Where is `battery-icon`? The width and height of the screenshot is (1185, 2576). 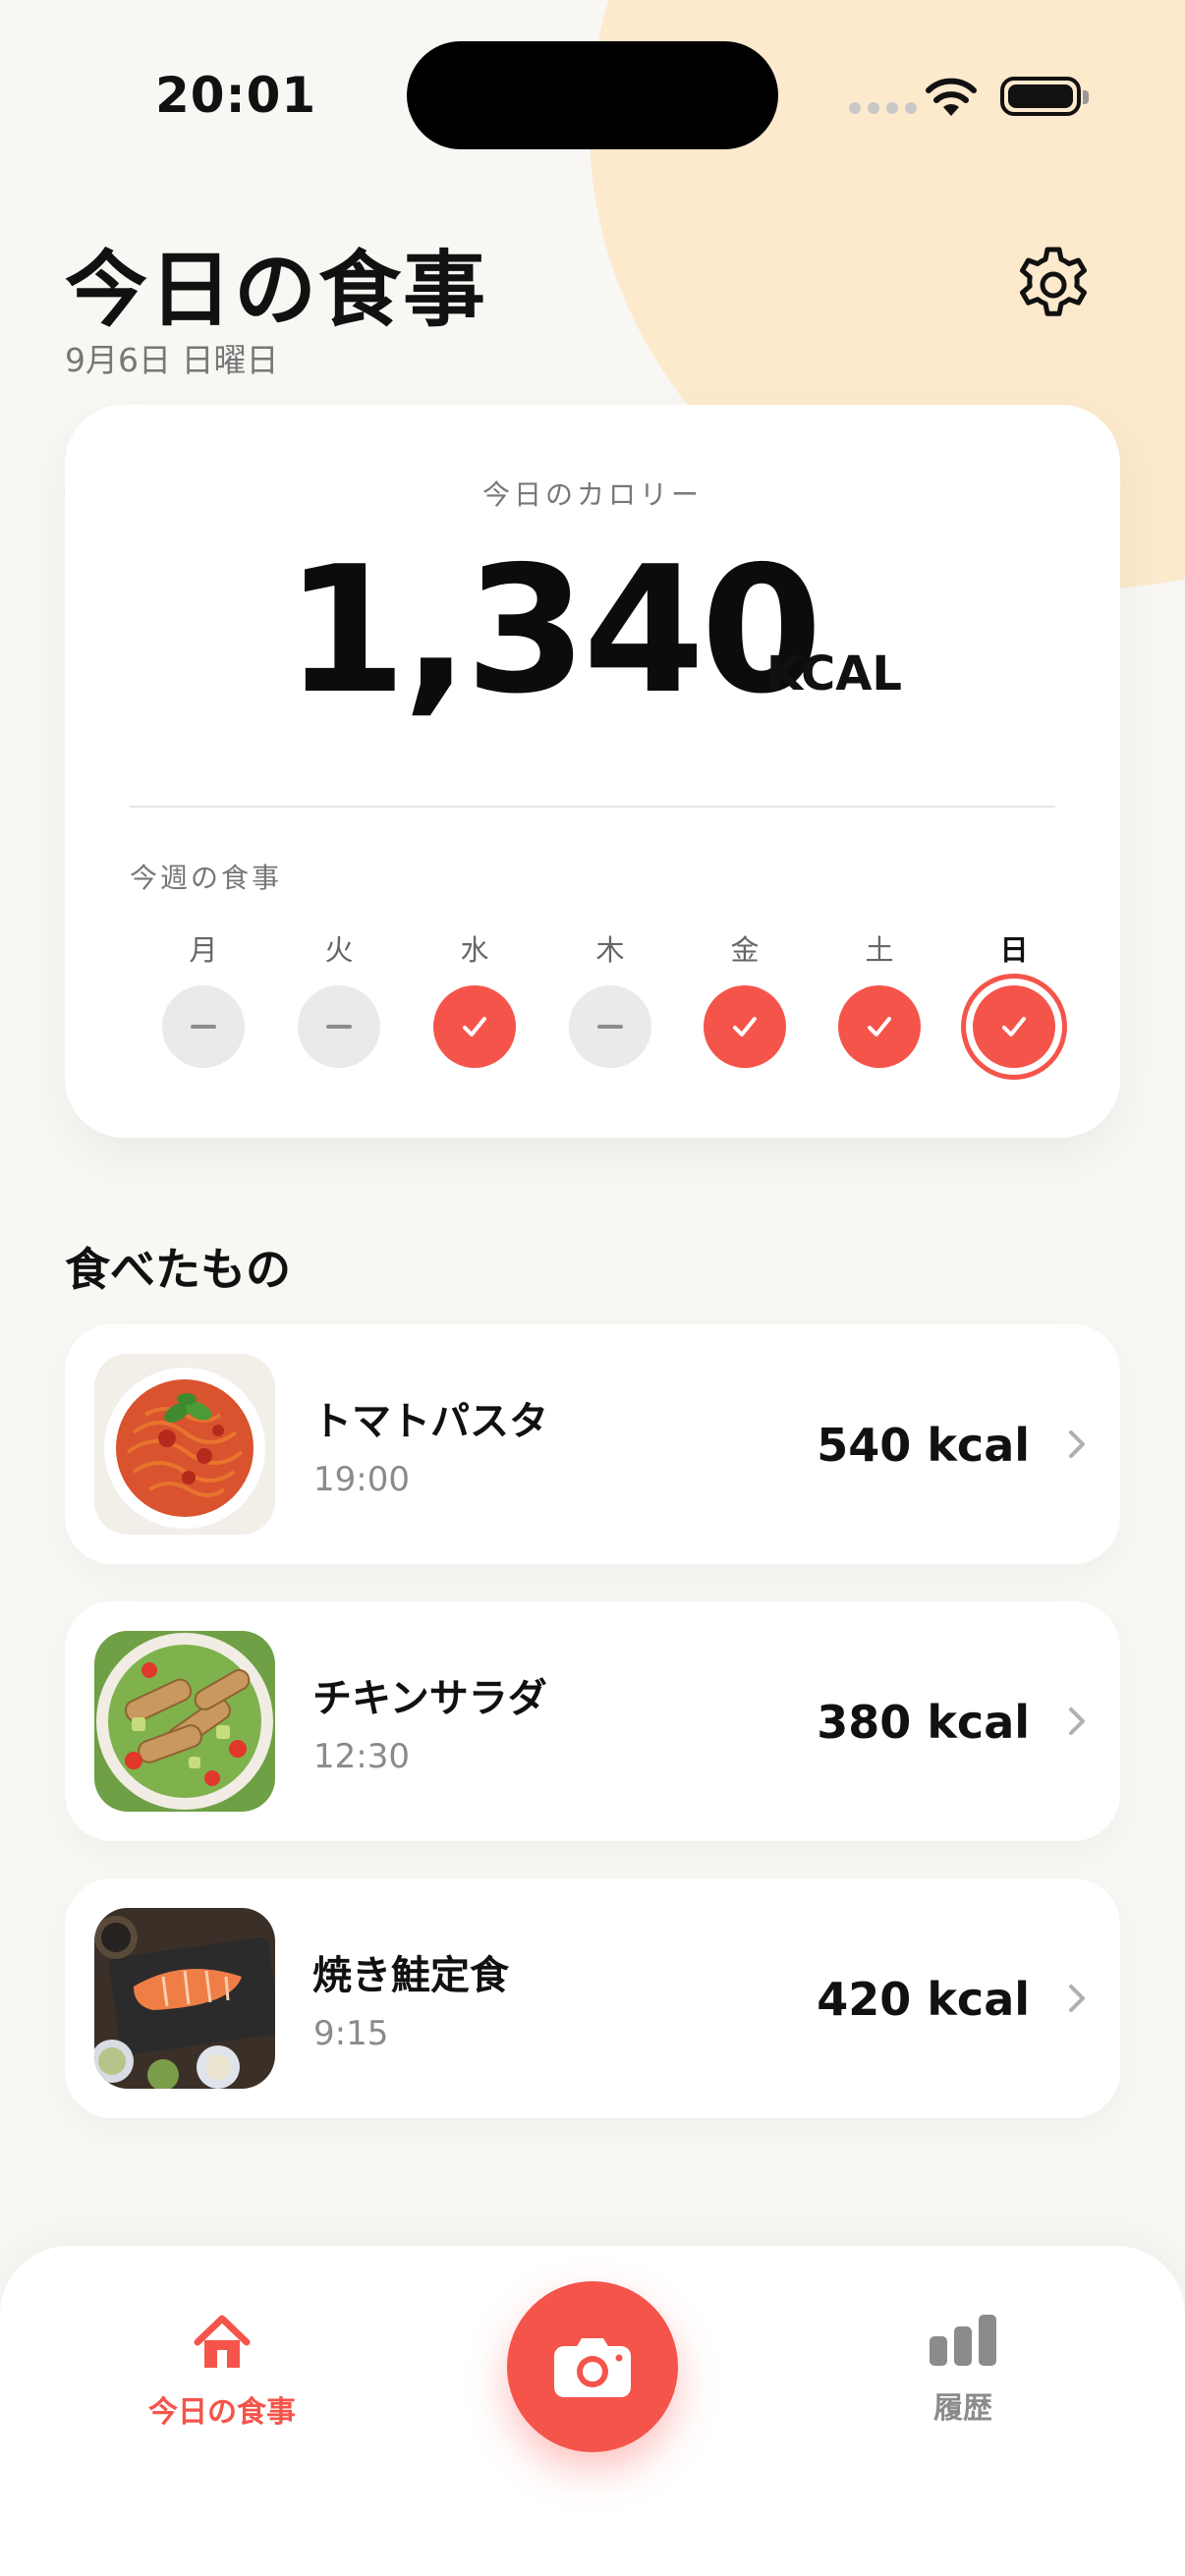 battery-icon is located at coordinates (1045, 96).